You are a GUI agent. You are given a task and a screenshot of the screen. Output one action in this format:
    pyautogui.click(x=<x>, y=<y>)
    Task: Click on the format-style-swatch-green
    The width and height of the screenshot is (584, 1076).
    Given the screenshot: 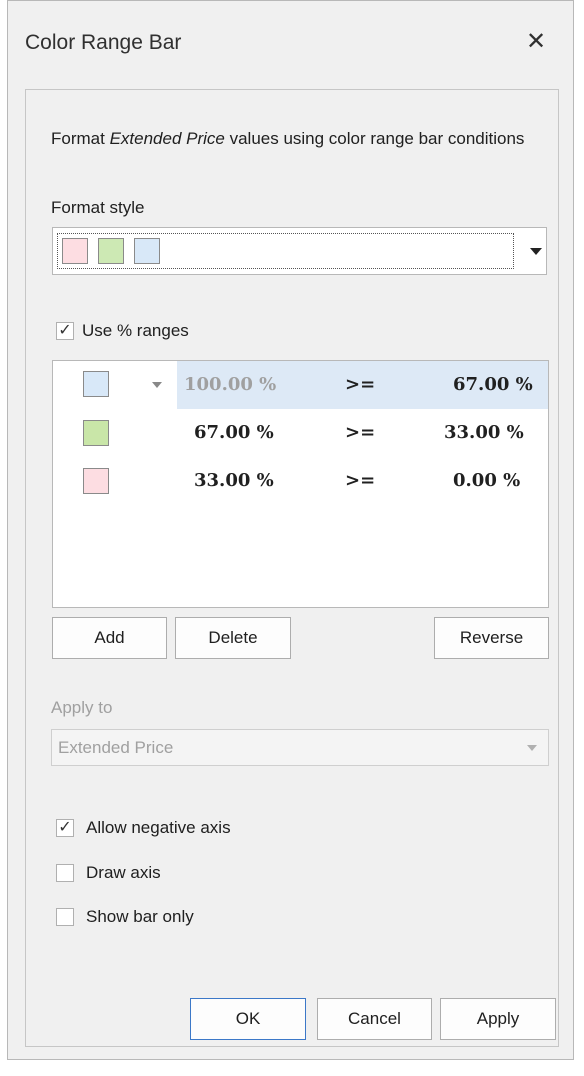 What is the action you would take?
    pyautogui.click(x=111, y=251)
    